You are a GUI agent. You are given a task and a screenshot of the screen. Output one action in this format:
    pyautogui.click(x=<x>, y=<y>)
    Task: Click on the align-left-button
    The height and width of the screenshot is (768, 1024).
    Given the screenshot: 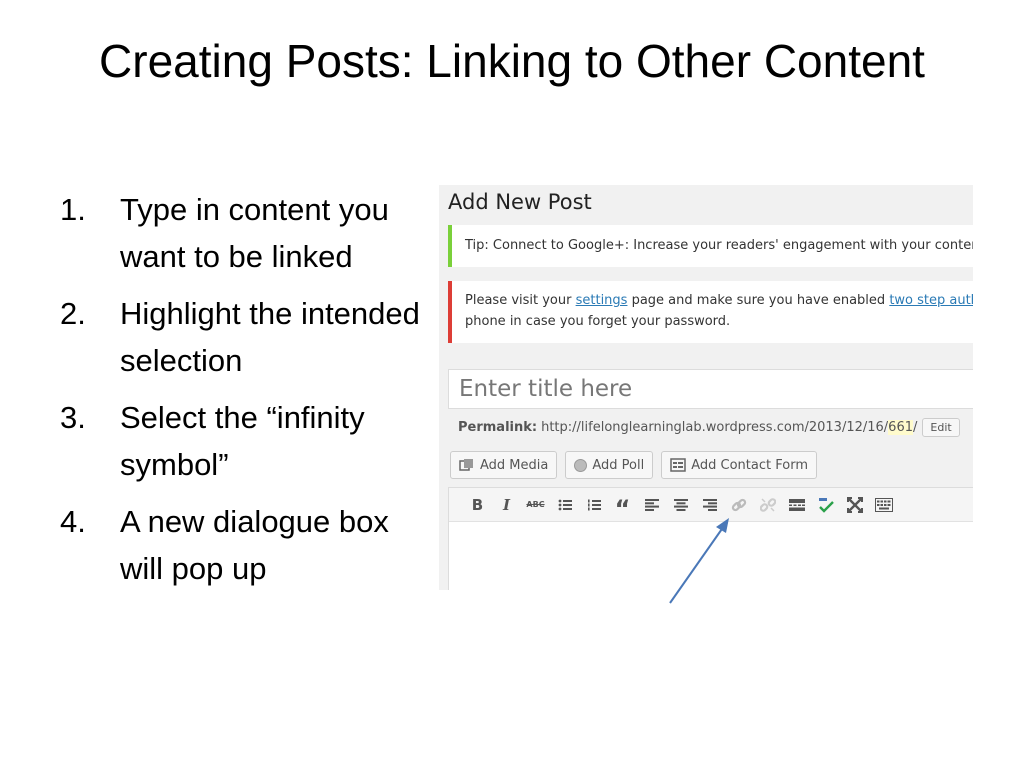 What is the action you would take?
    pyautogui.click(x=651, y=505)
    